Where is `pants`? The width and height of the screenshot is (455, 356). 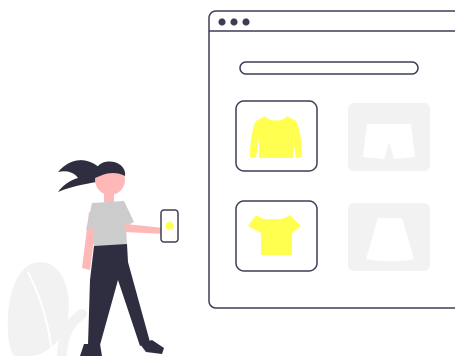
pants is located at coordinates (119, 295).